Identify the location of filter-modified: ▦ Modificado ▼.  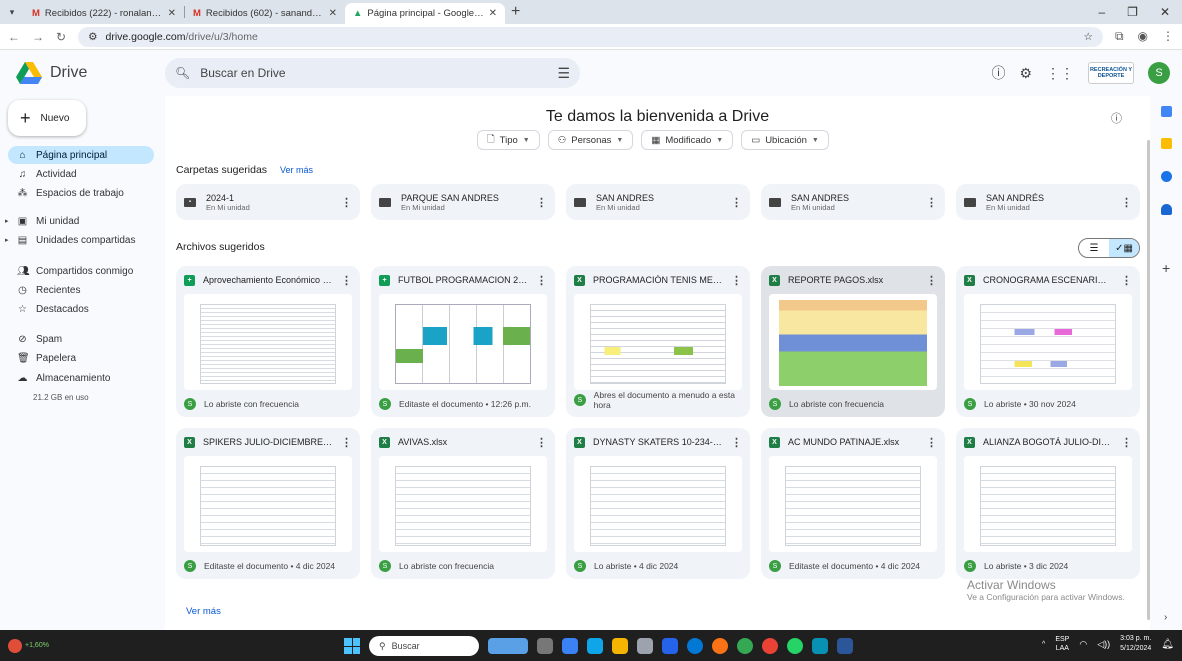
(687, 140).